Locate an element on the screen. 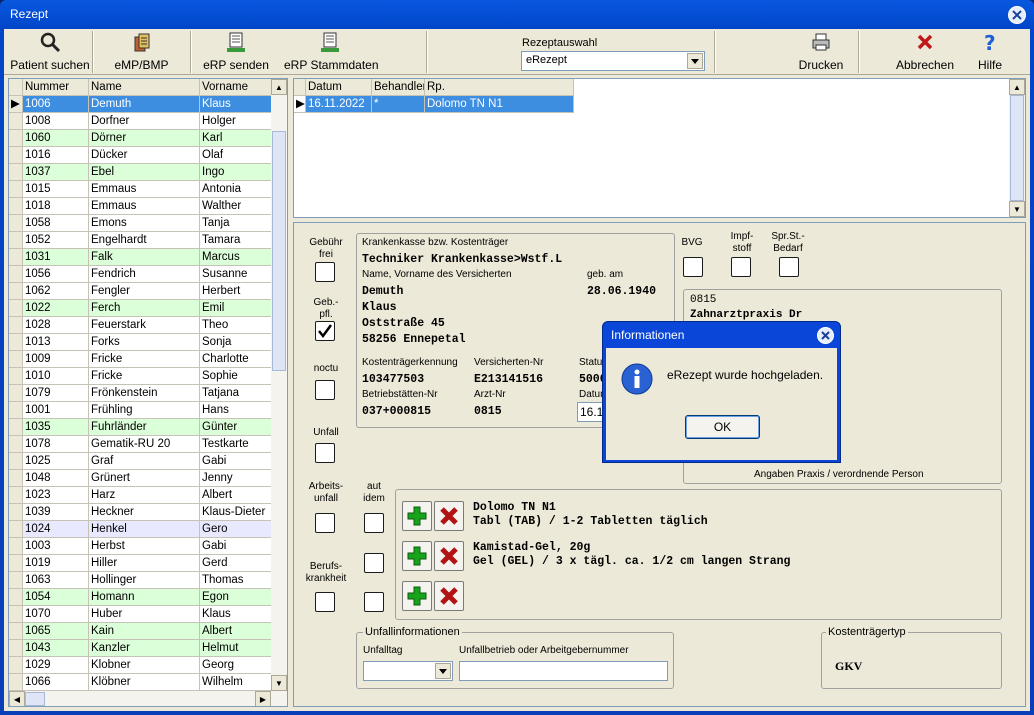 The width and height of the screenshot is (1034, 715). scroll-left-icon: ◀ is located at coordinates (17, 698).